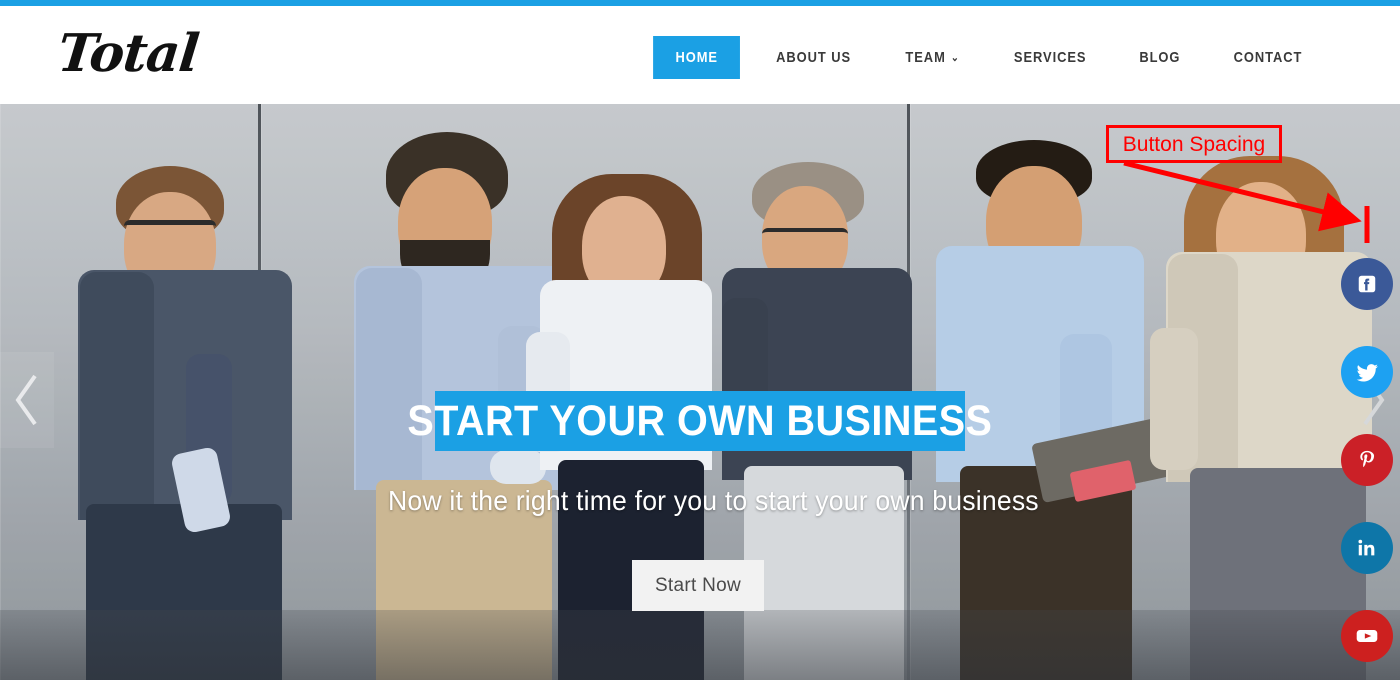  What do you see at coordinates (955, 58) in the screenshot?
I see `chevron-down-icon: ⌄` at bounding box center [955, 58].